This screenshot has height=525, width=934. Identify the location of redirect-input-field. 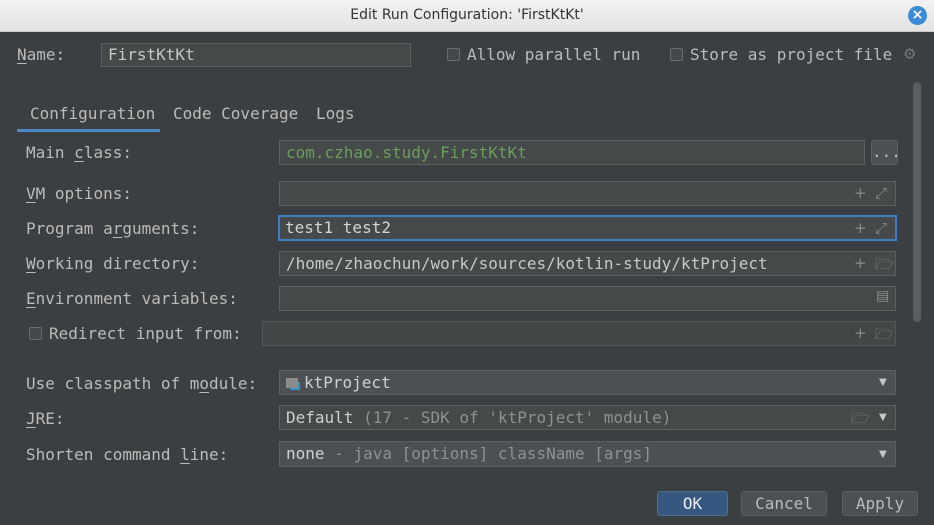
(579, 333).